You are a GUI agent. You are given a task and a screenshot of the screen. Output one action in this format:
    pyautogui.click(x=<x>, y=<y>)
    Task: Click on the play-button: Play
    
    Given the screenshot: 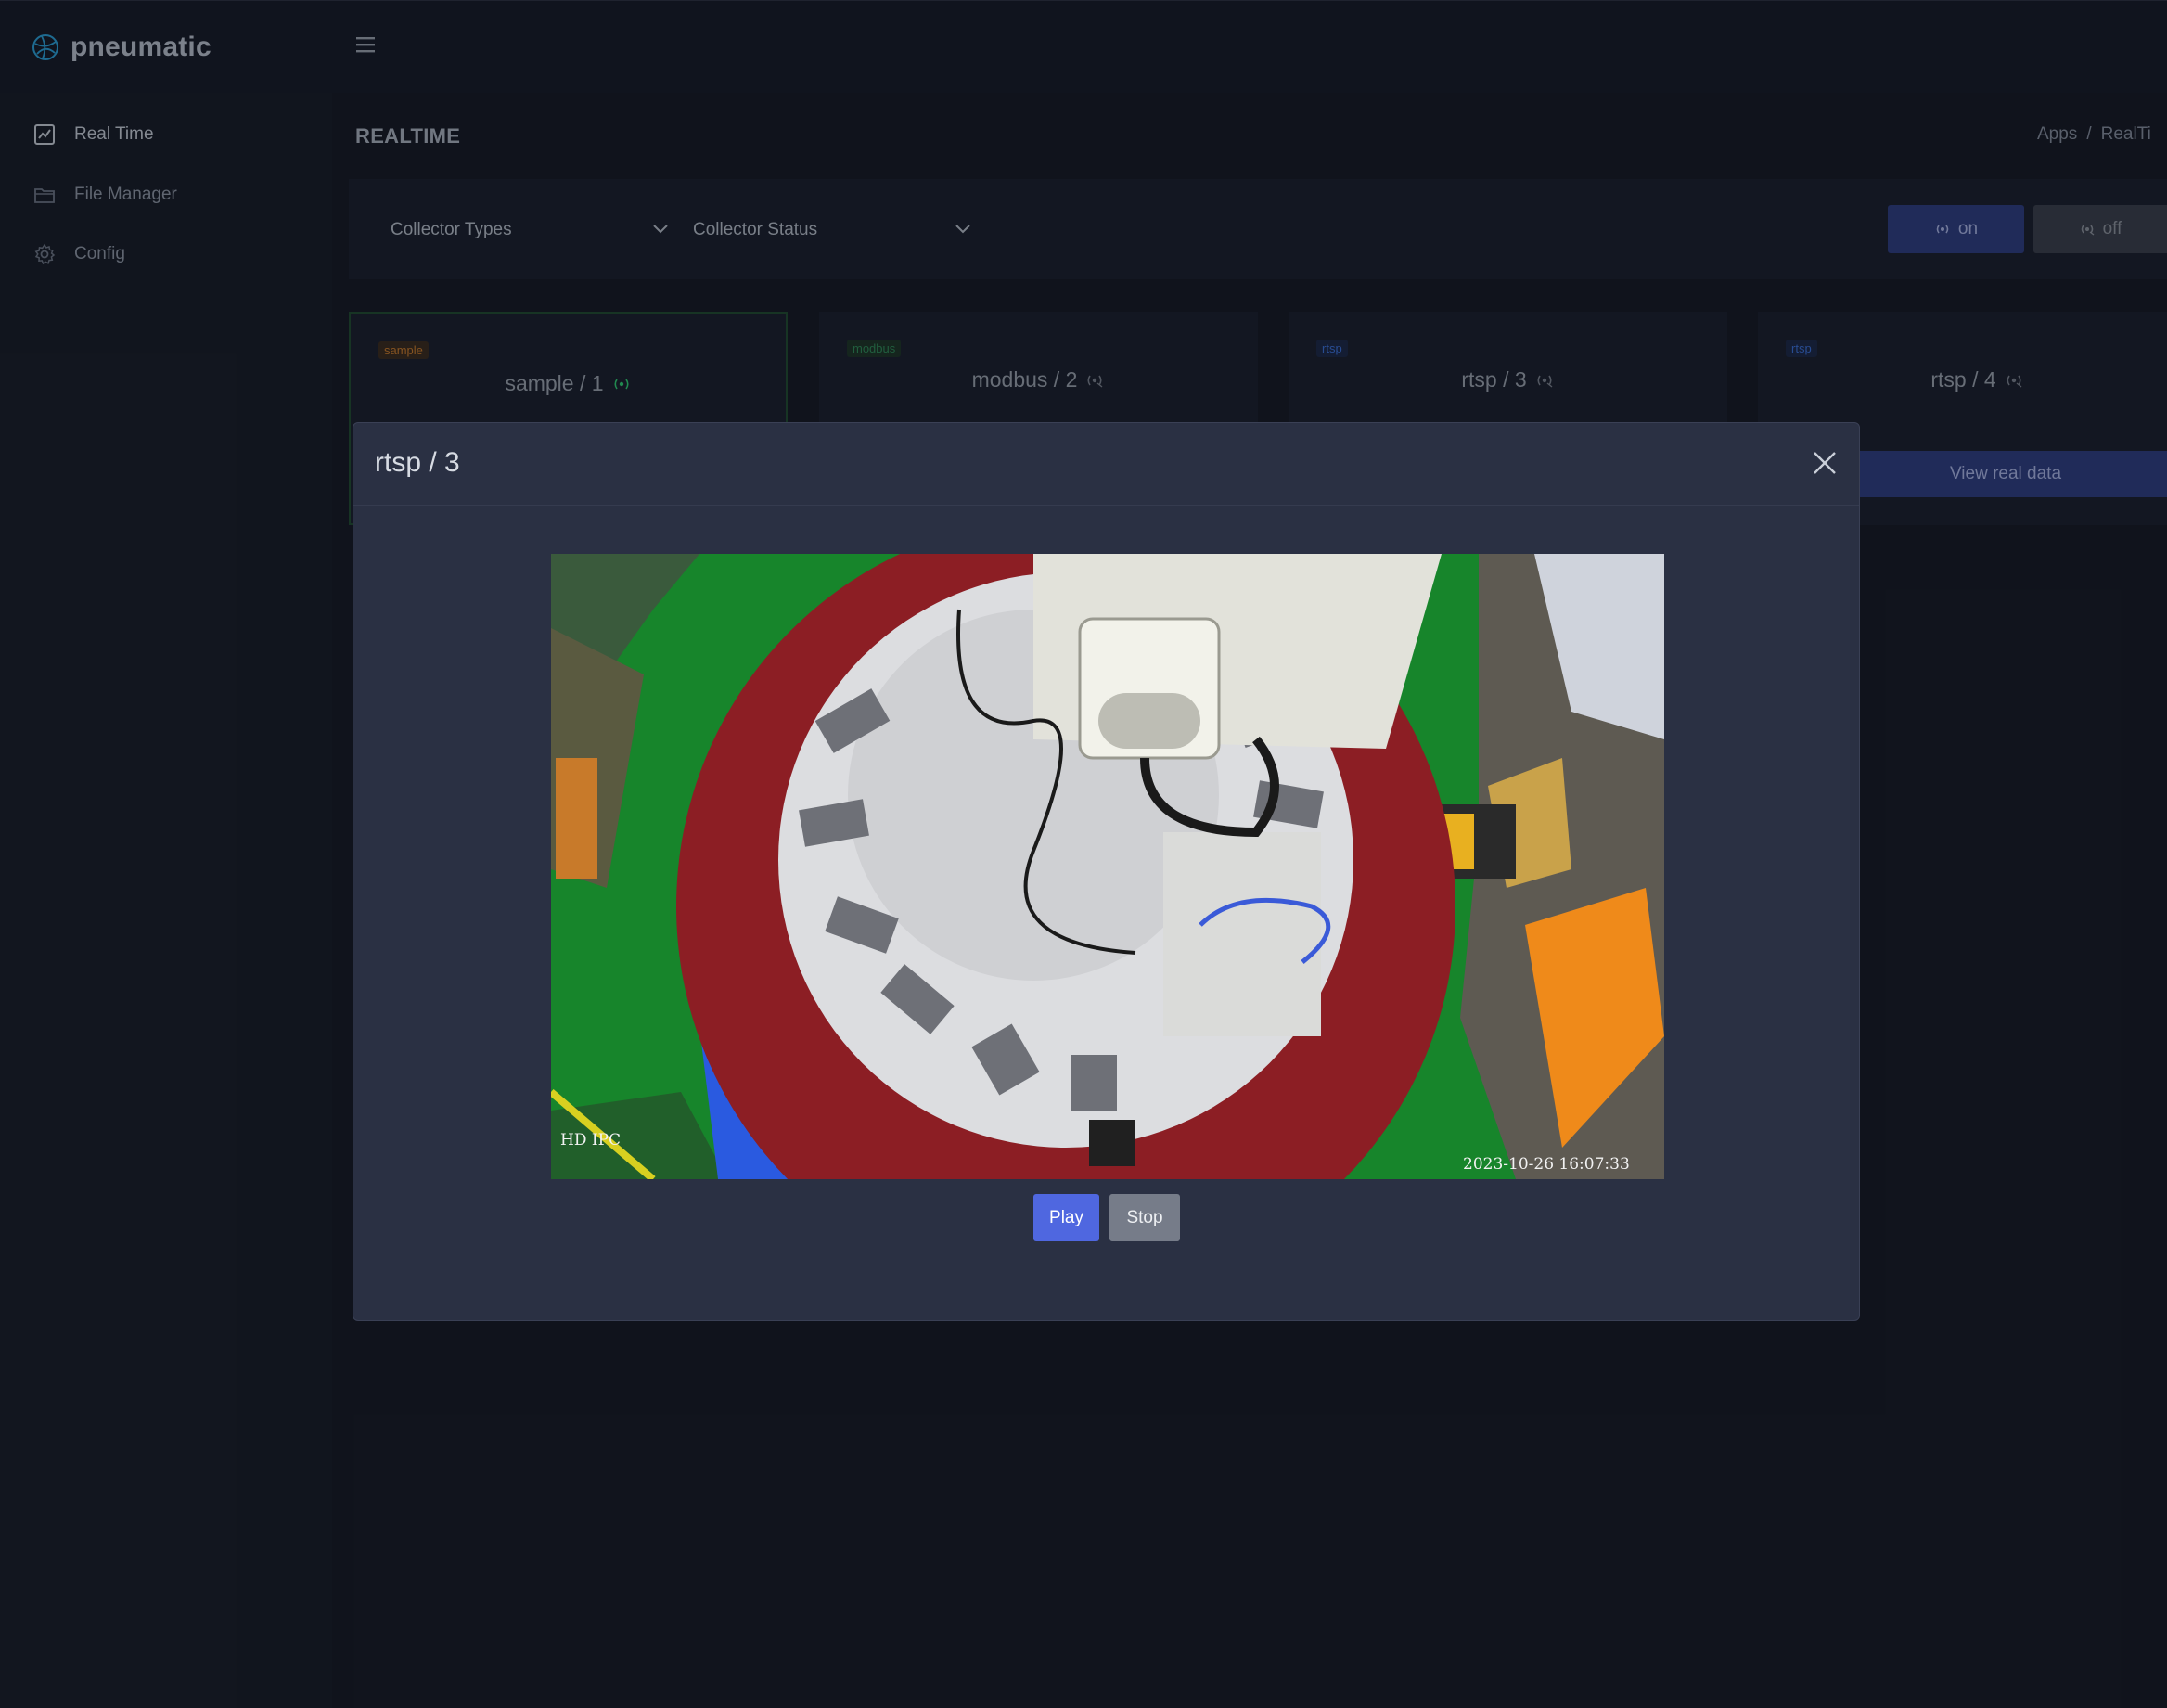 What is the action you would take?
    pyautogui.click(x=1066, y=1217)
    